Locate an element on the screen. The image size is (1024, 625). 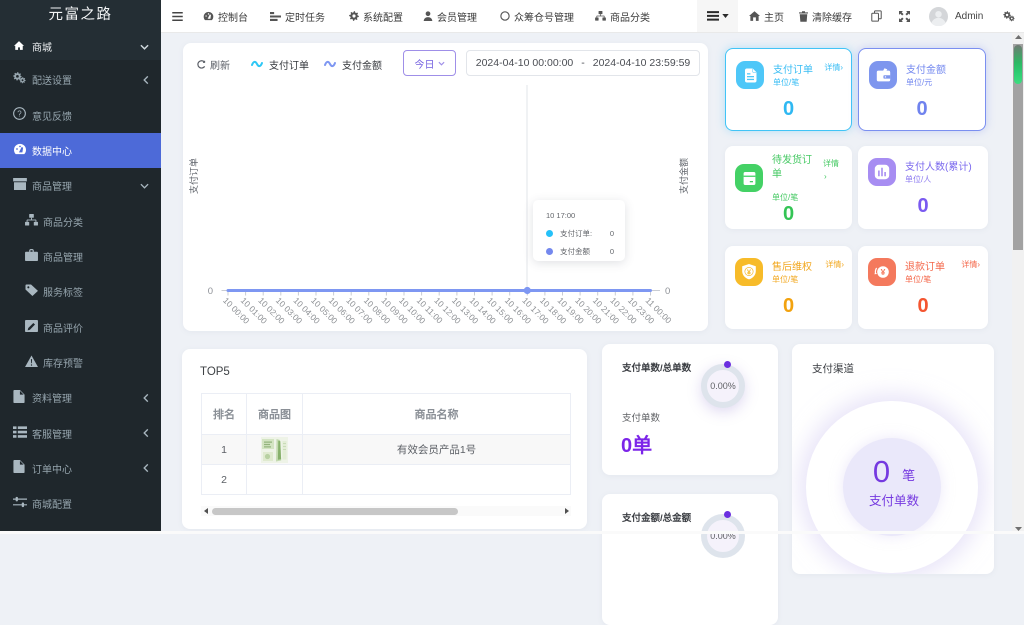
svg-text: 支付订单 is located at coordinates (193, 176).